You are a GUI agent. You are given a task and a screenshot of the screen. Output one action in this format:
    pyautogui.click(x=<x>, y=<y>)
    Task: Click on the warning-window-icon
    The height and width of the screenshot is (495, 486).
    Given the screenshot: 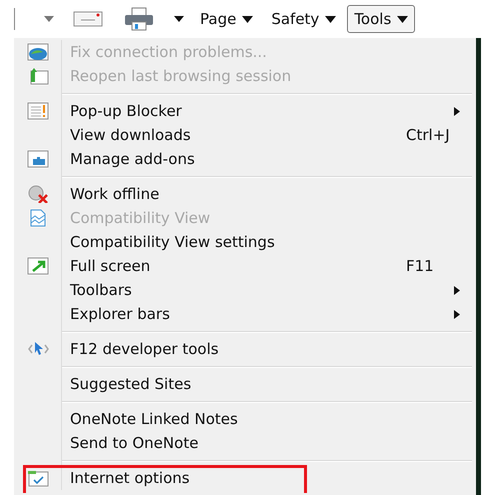 What is the action you would take?
    pyautogui.click(x=37, y=111)
    